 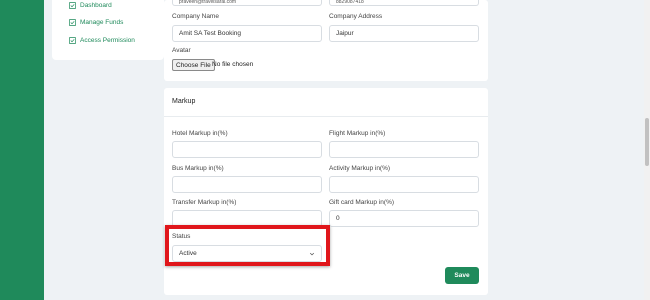 What do you see at coordinates (360, 168) in the screenshot?
I see `activity-markup-label: Activity Markup in(%)` at bounding box center [360, 168].